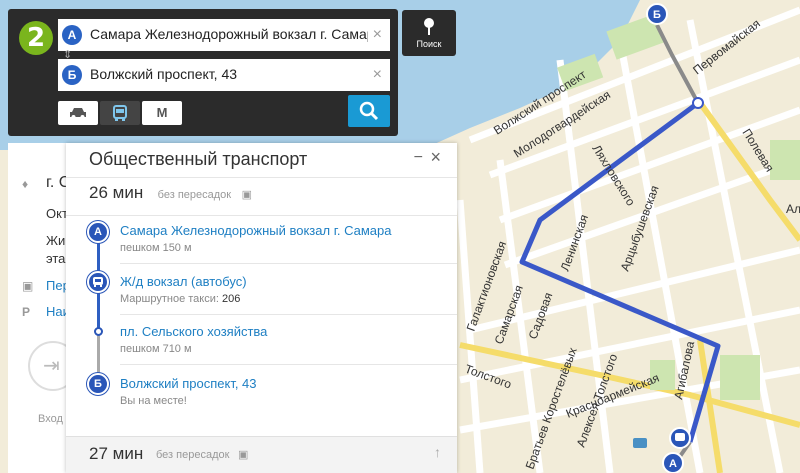  Describe the element at coordinates (26, 312) in the screenshot. I see `parking-icon: P` at that location.